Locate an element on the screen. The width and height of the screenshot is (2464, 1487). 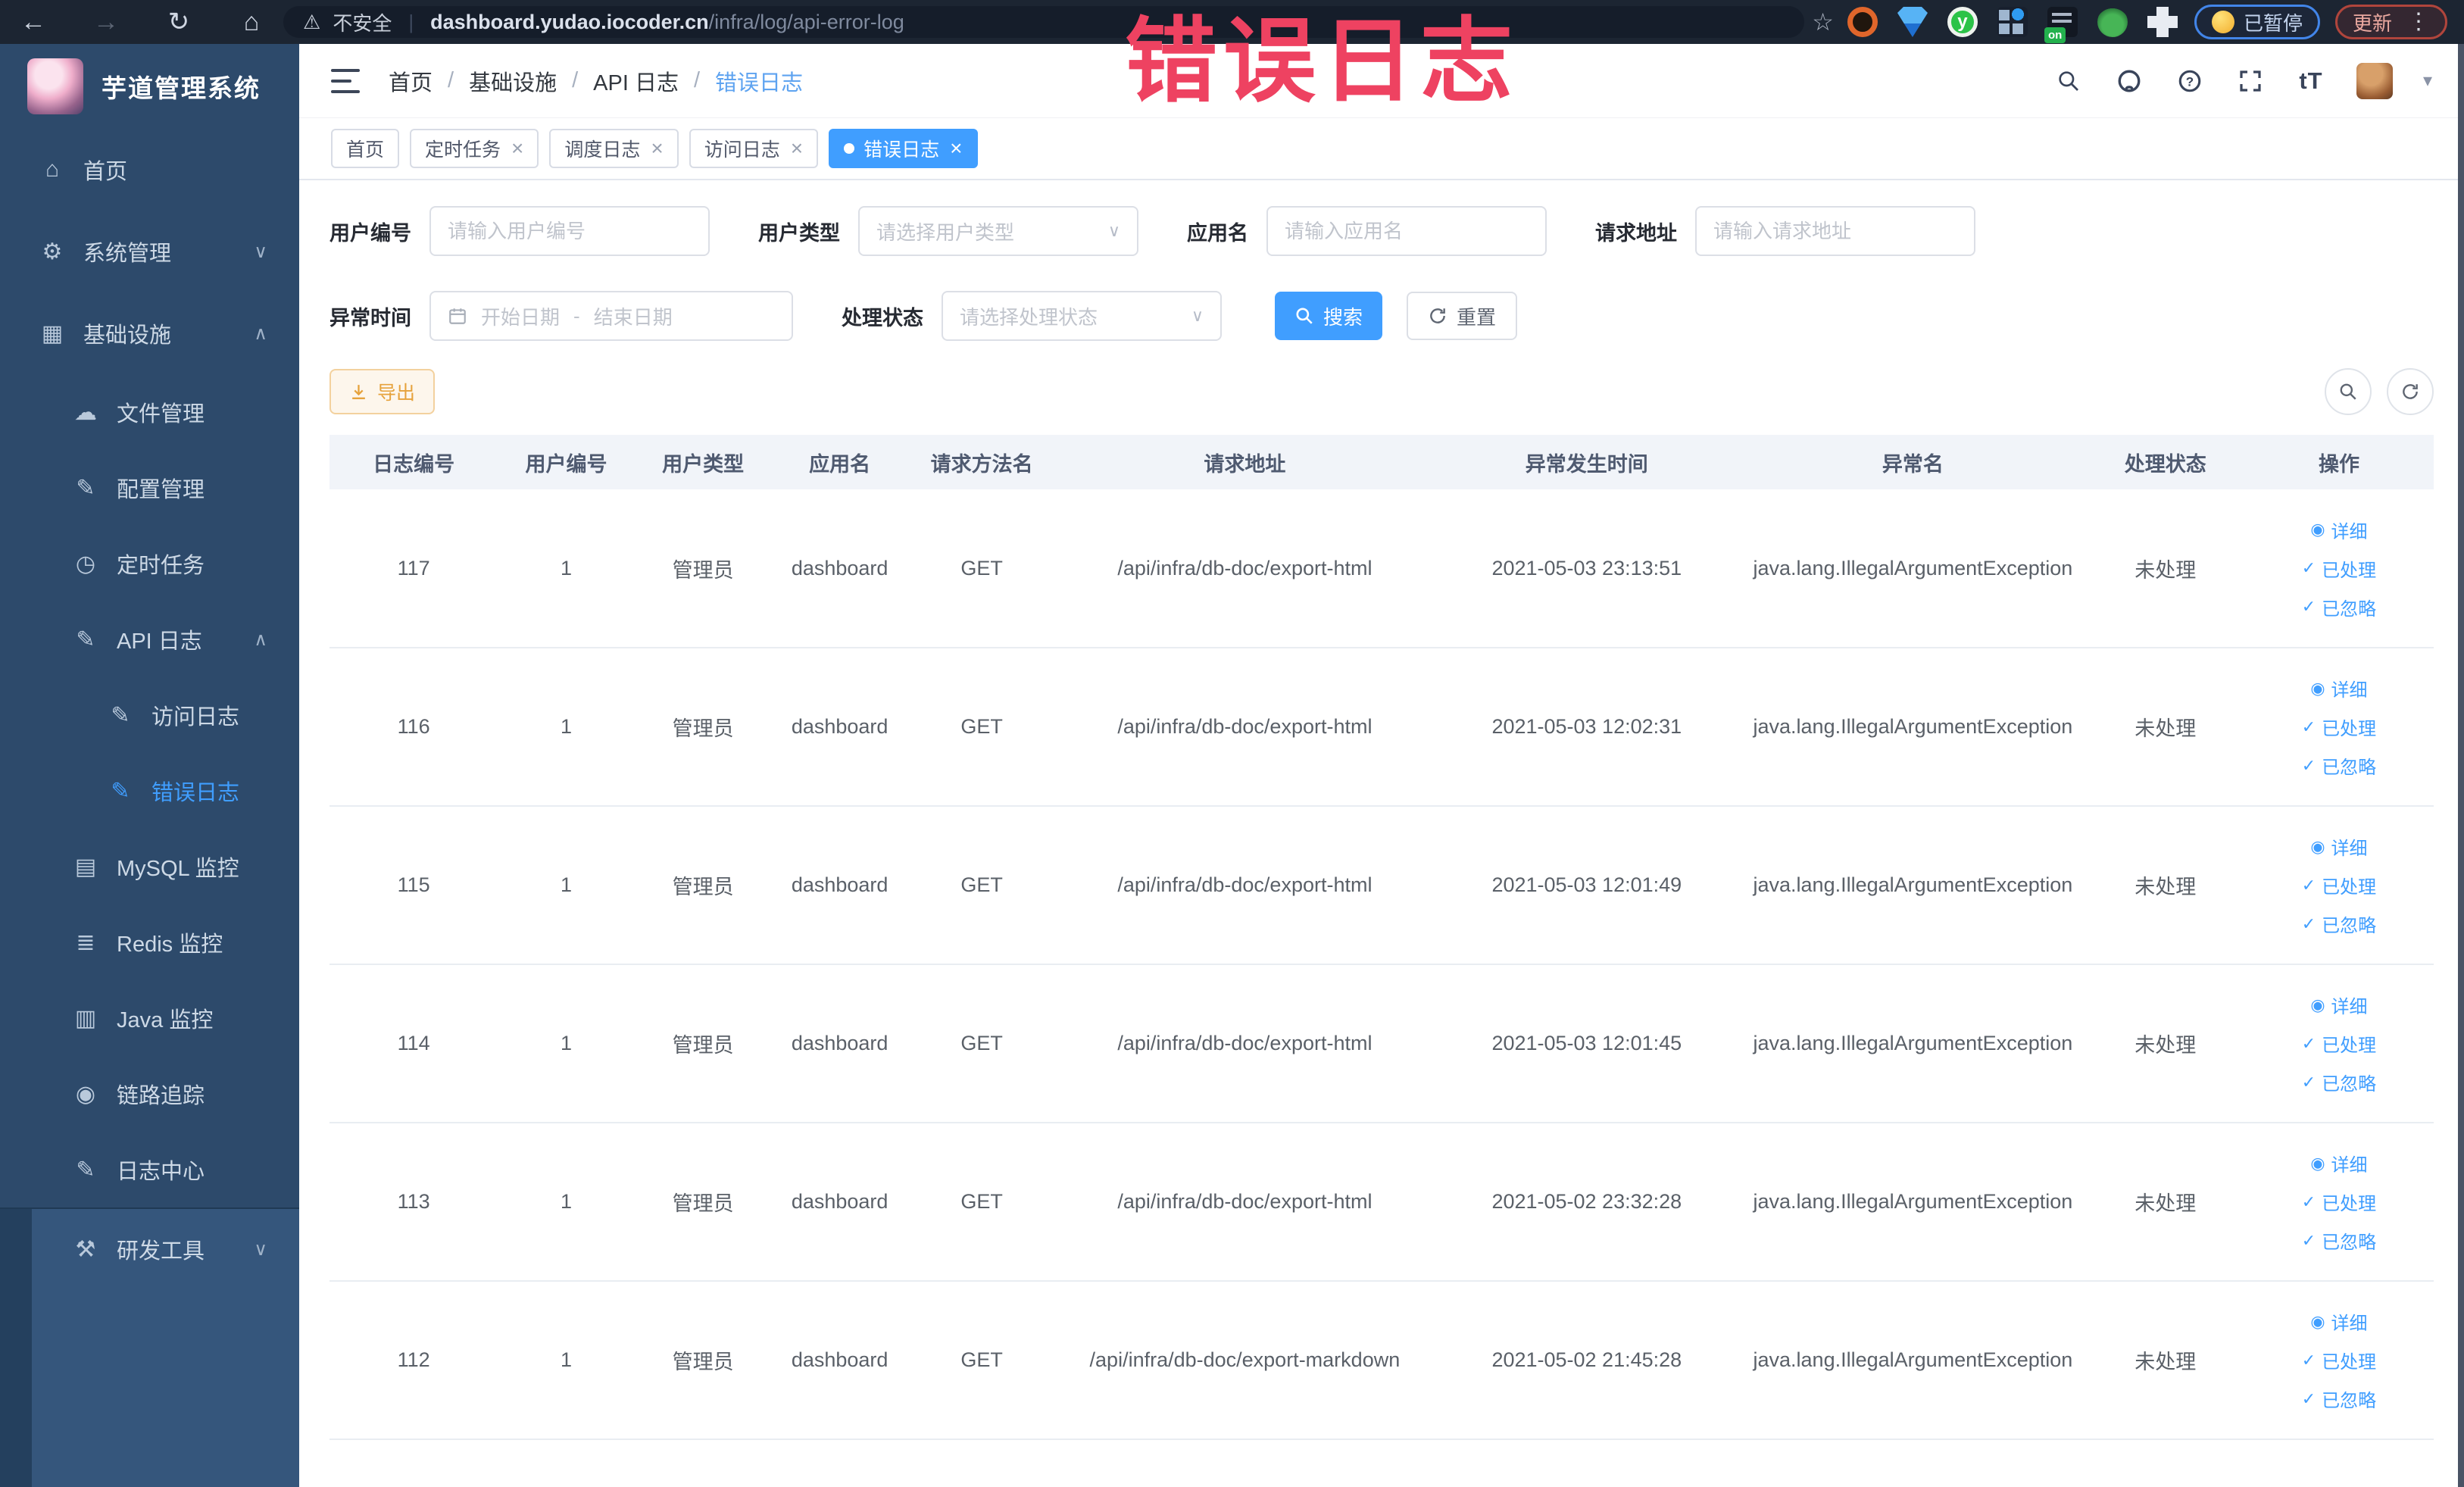
sidebar-menu-item: ⌂ 首页 is located at coordinates (149, 170).